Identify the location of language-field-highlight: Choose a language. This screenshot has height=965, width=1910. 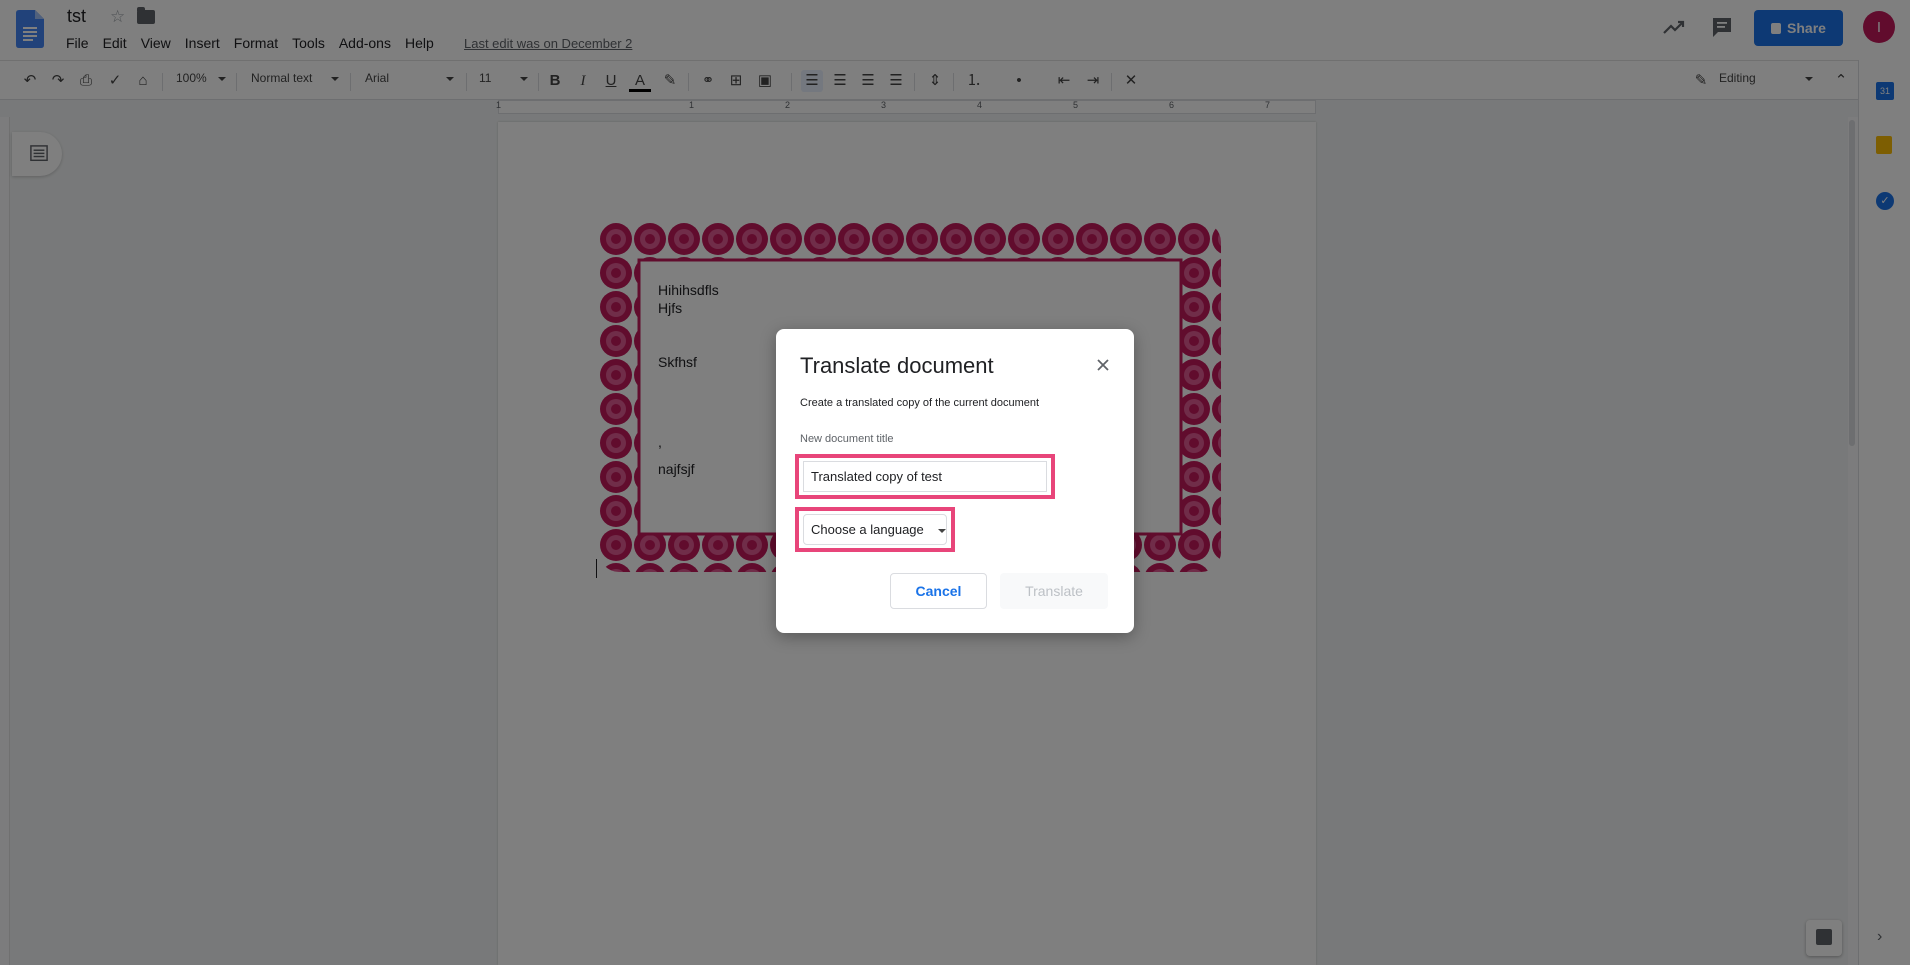
(875, 529).